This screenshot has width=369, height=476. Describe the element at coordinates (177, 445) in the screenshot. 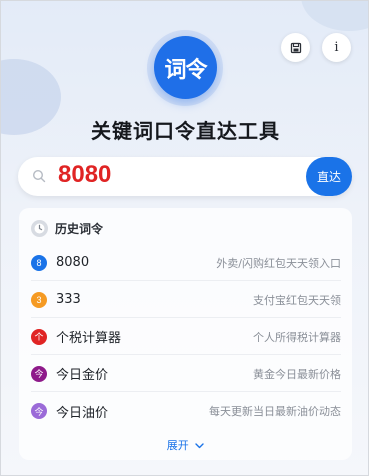

I see `expand-label: 展开` at that location.